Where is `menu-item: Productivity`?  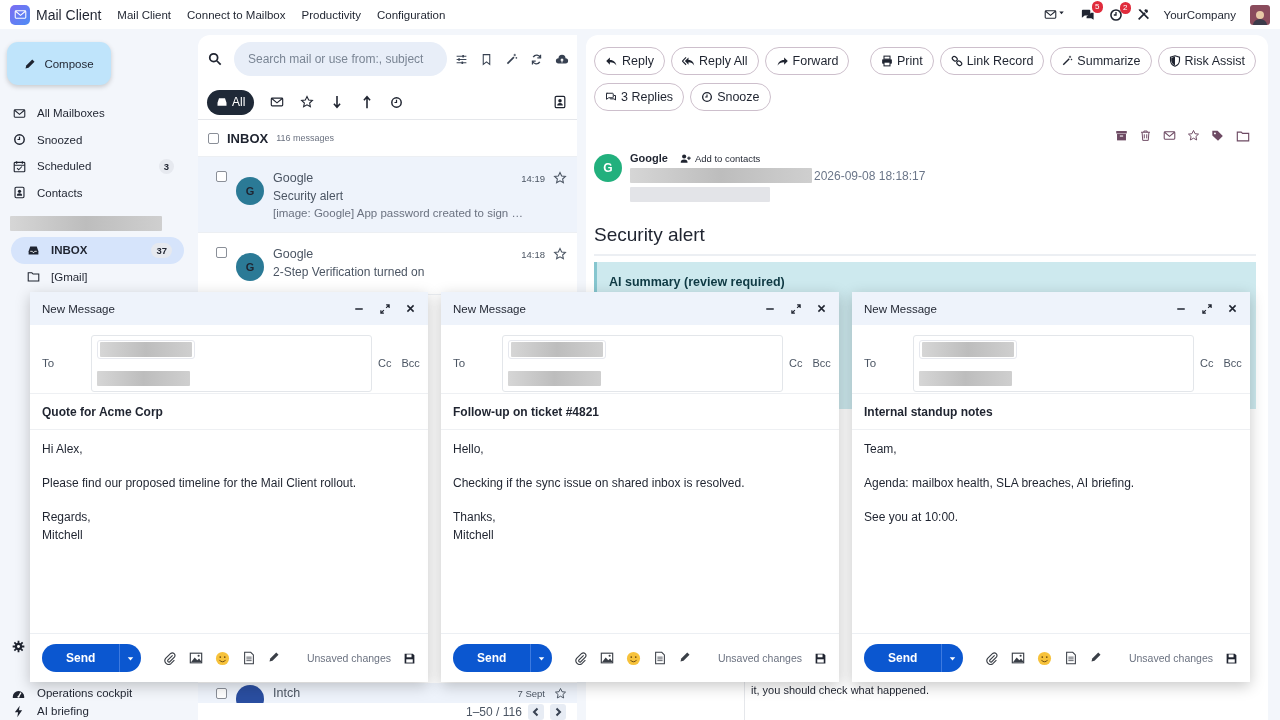
menu-item: Productivity is located at coordinates (331, 14).